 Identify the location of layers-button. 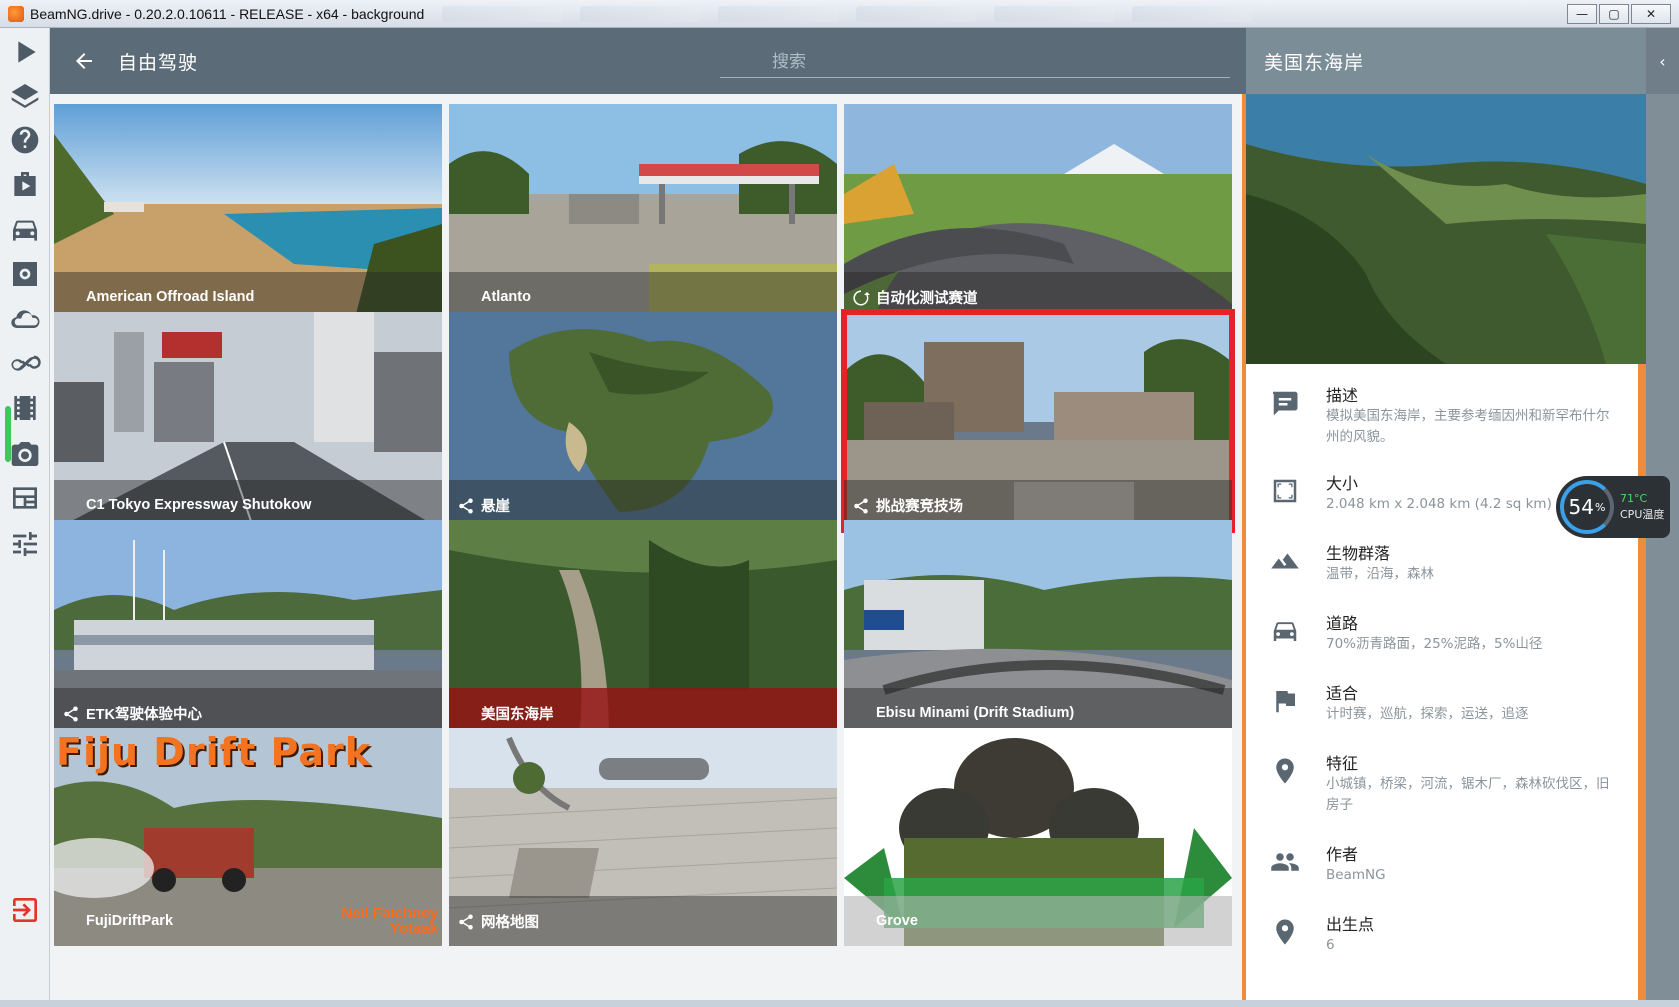
(25, 96).